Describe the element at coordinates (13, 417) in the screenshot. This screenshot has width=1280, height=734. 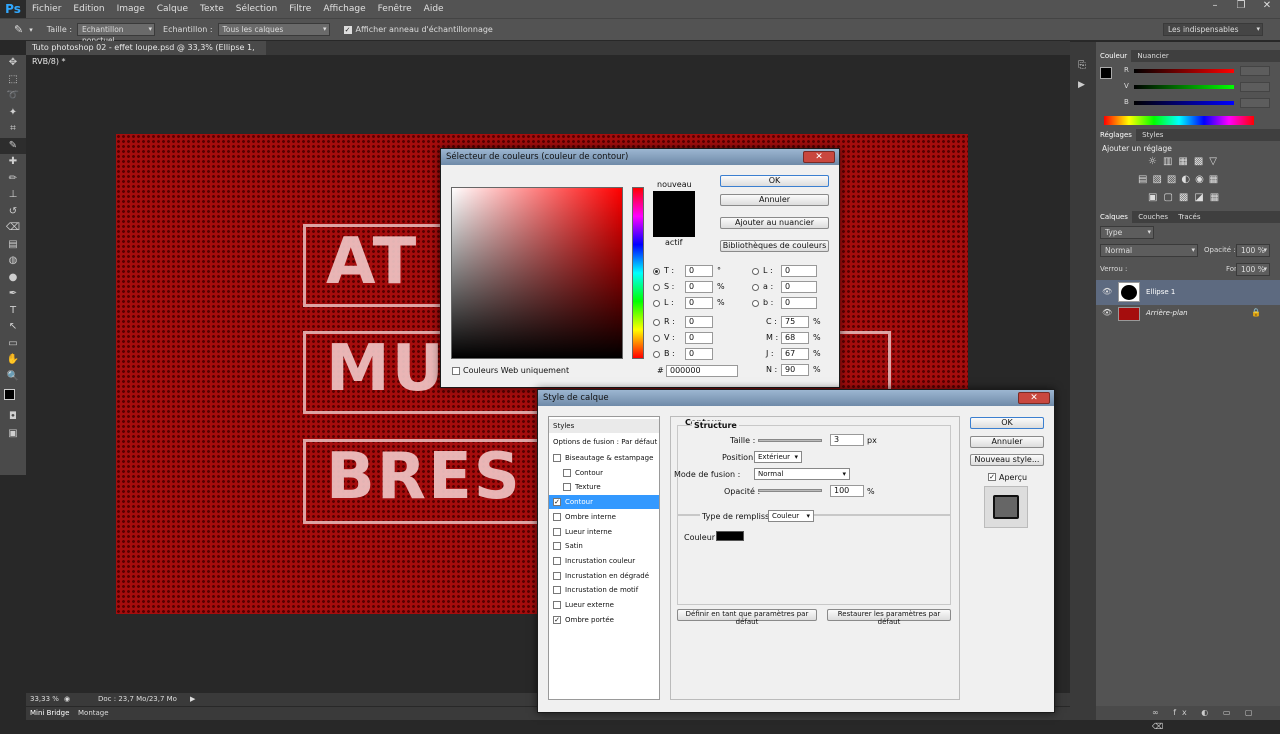
I see `quick-mask-icon: ◘` at that location.